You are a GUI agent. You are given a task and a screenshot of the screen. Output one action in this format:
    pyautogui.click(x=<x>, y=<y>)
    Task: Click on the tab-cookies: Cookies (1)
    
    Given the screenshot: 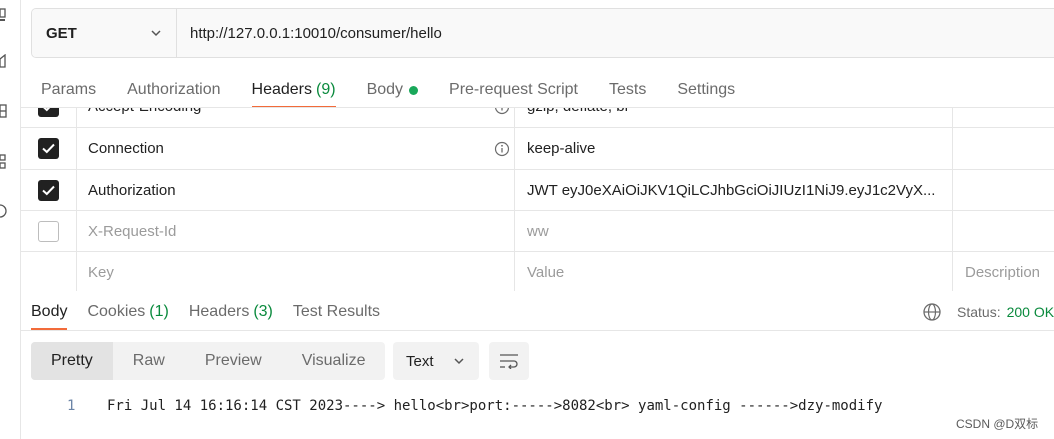 What is the action you would take?
    pyautogui.click(x=127, y=312)
    